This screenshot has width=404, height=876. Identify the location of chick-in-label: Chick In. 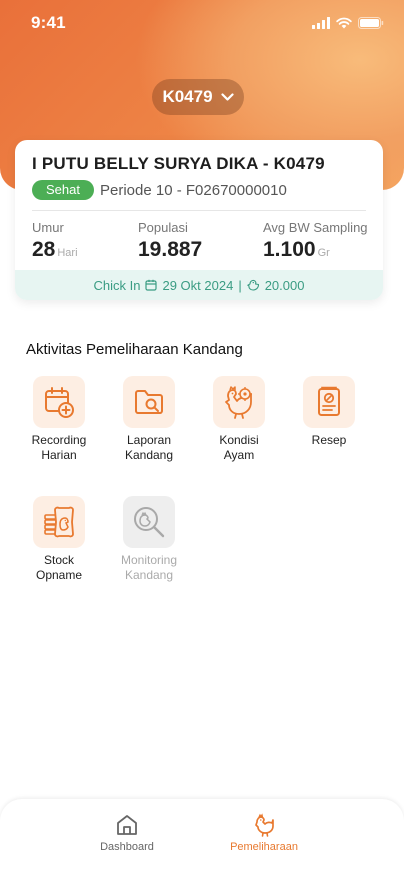
(117, 285).